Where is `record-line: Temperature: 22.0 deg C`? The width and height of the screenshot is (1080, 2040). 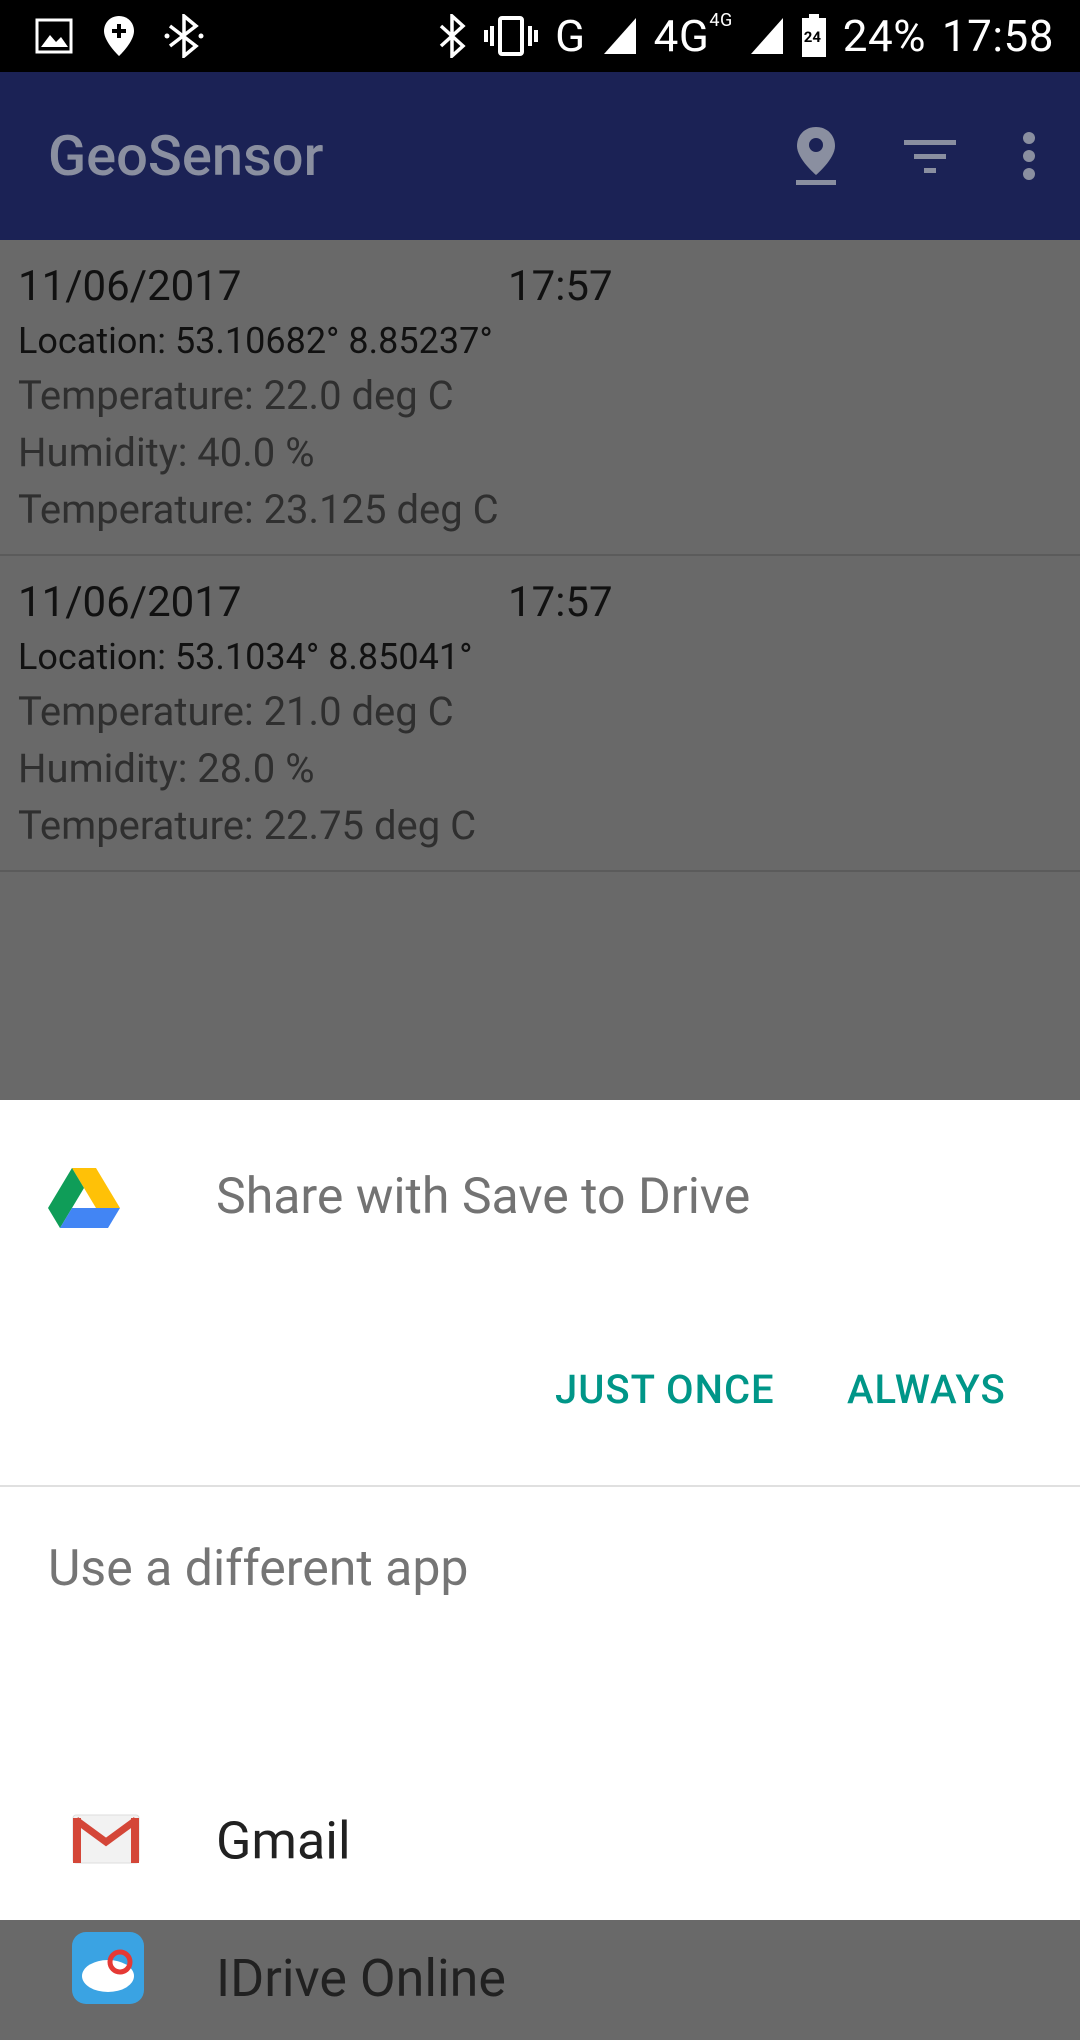 record-line: Temperature: 22.0 deg C is located at coordinates (236, 395).